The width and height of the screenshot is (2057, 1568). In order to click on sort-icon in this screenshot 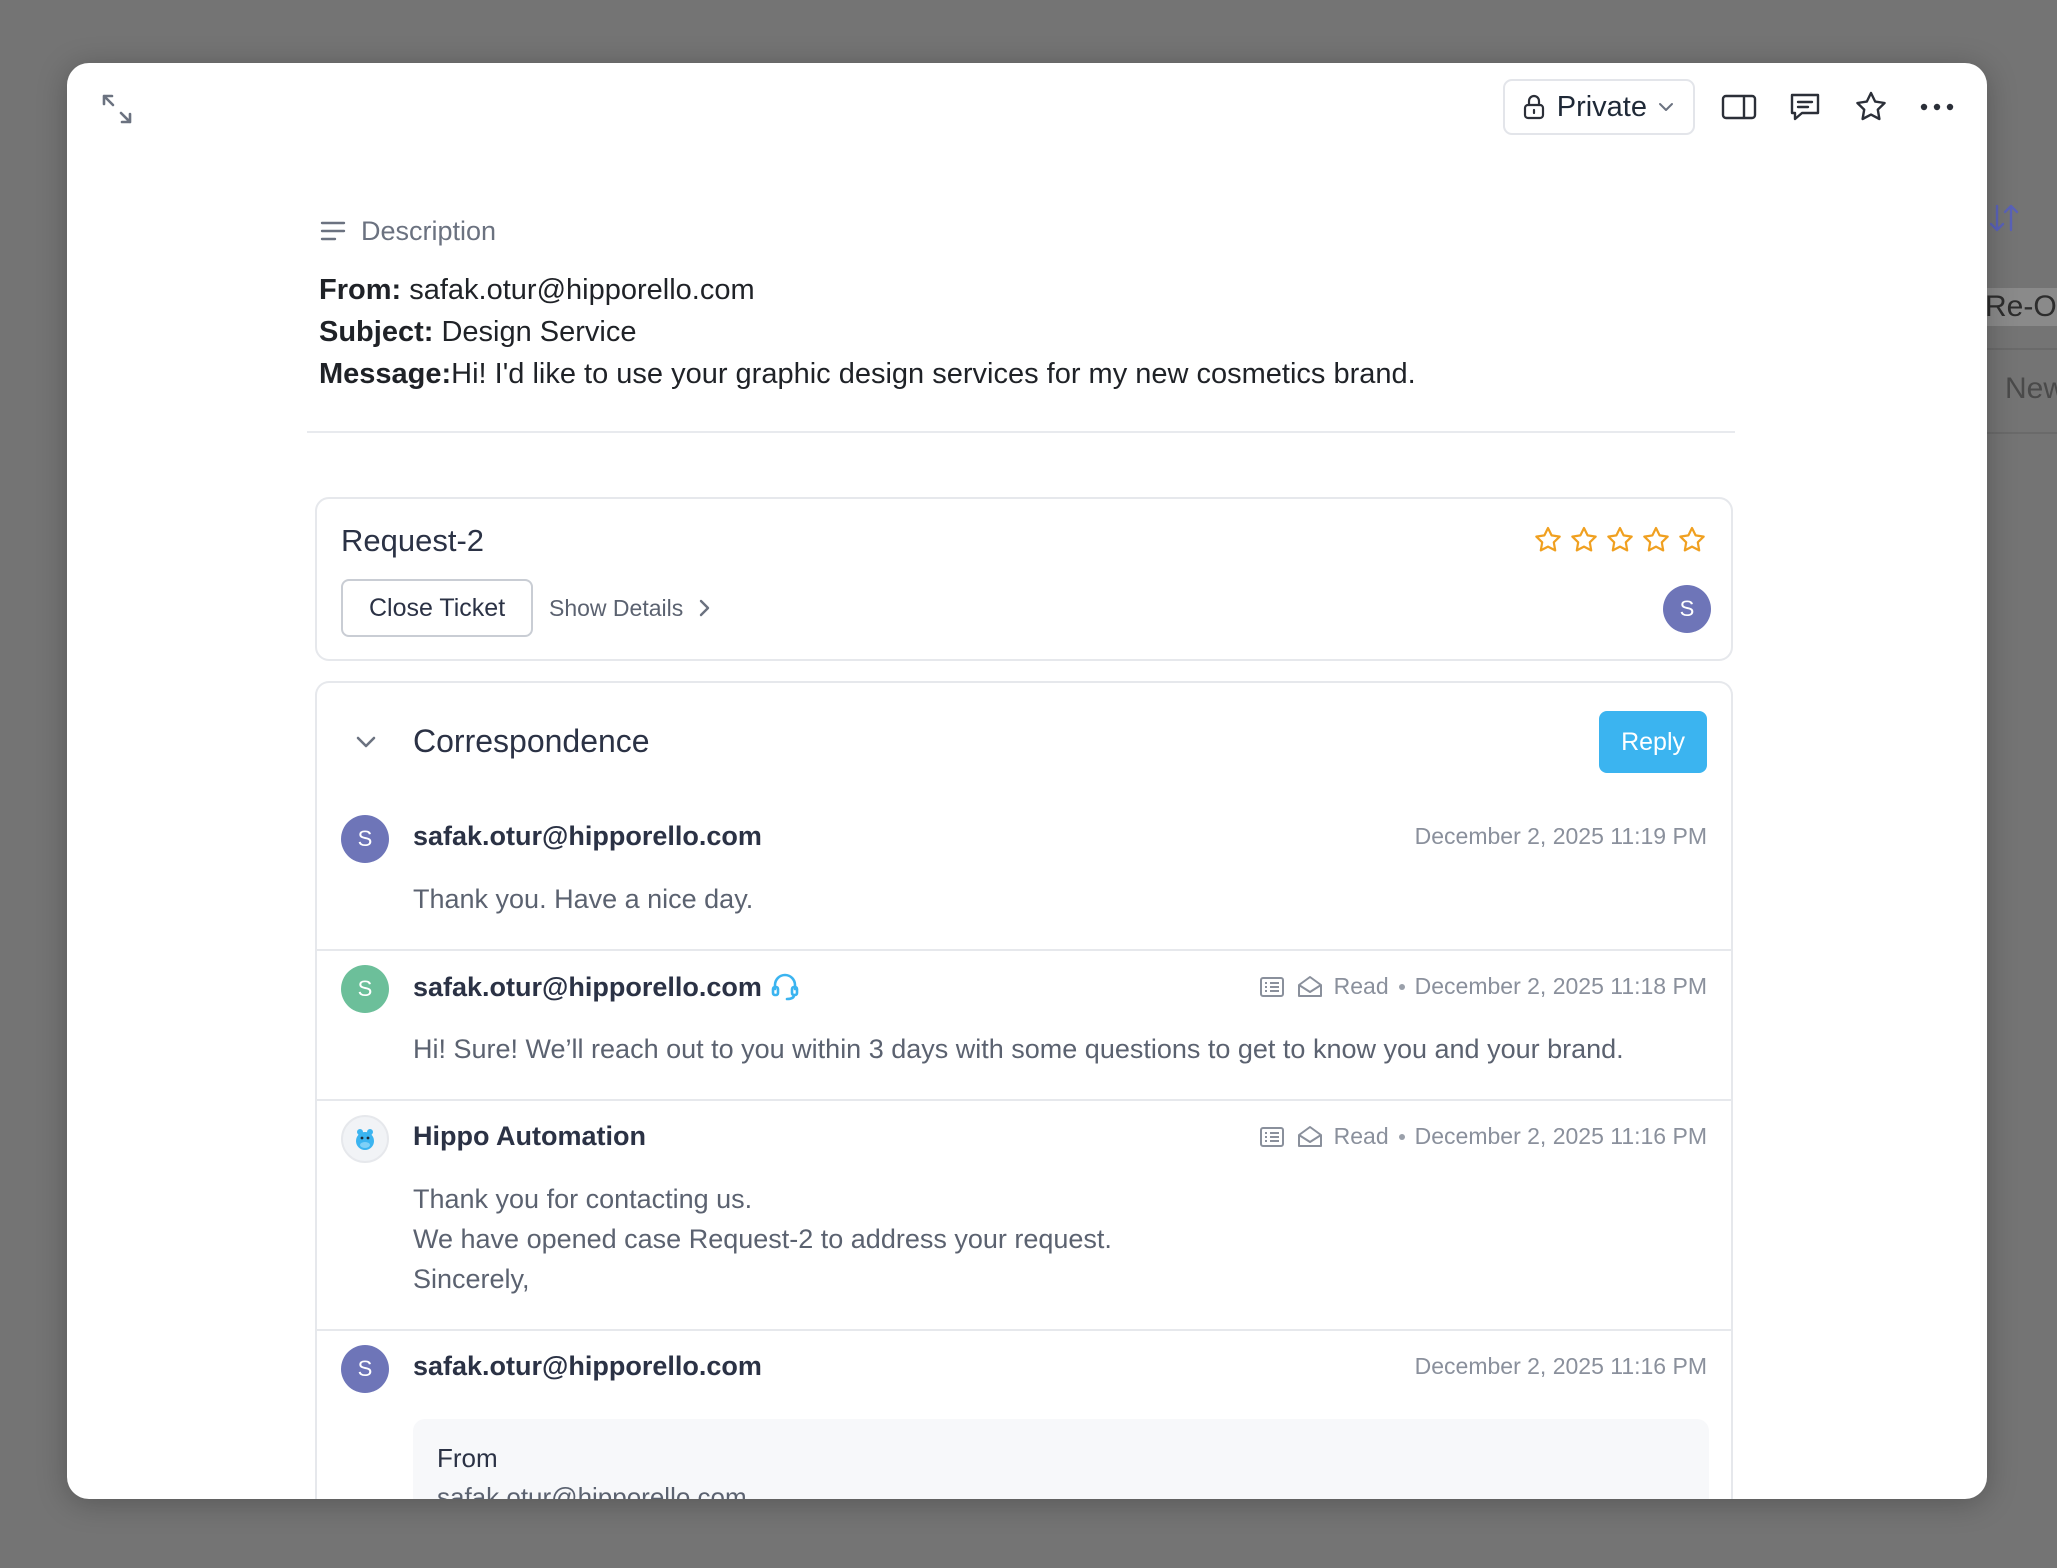, I will do `click(2004, 218)`.